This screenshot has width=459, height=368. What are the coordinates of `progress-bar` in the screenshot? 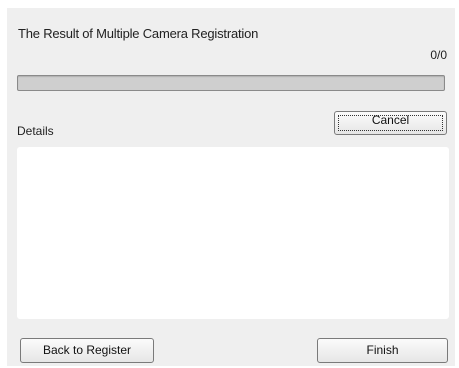 It's located at (231, 83).